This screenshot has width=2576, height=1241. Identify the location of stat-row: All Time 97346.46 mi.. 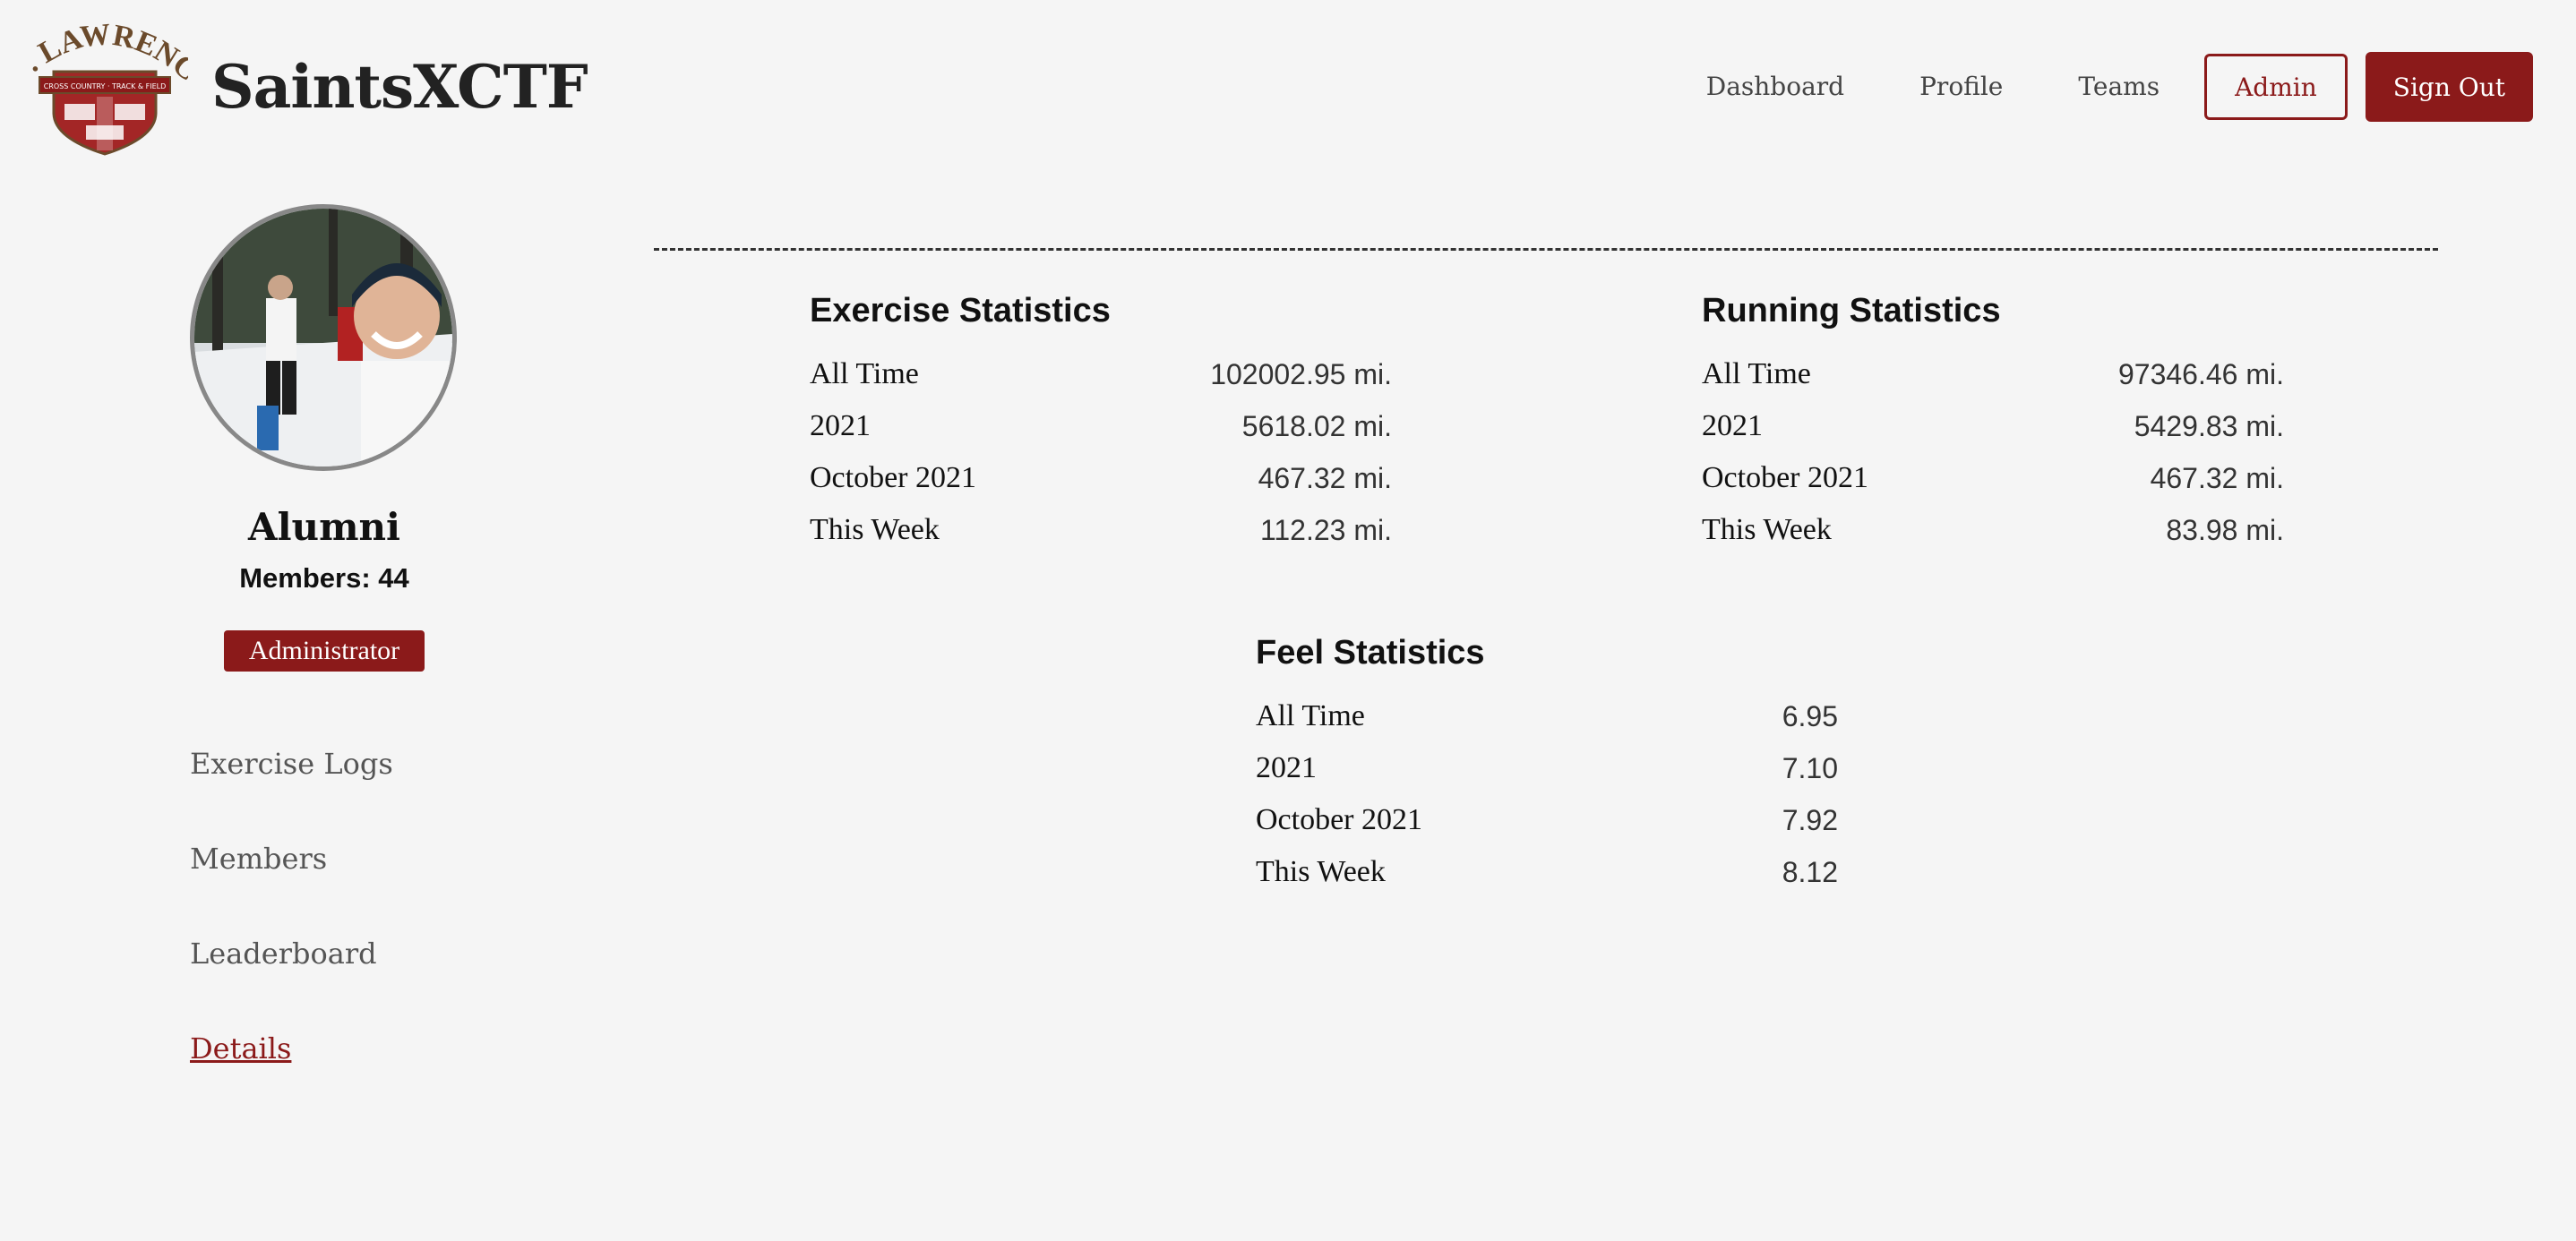
(1993, 381).